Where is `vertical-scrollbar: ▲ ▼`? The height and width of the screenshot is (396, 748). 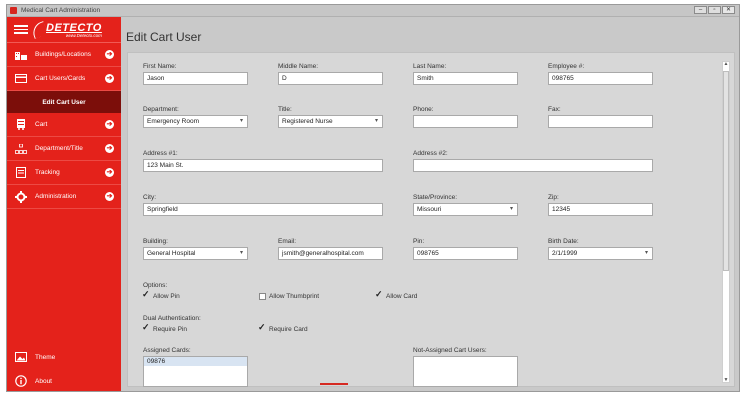
vertical-scrollbar: ▲ ▼ is located at coordinates (726, 222).